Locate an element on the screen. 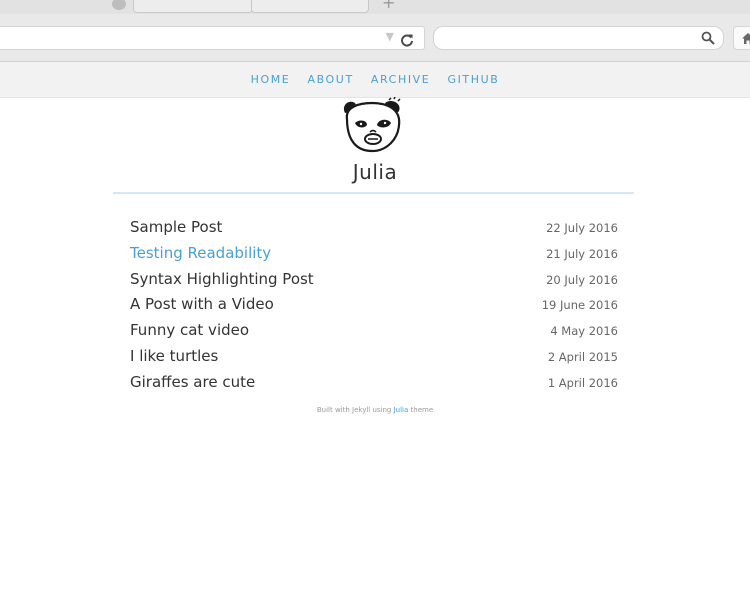 The height and width of the screenshot is (600, 750). nav-github-link: GITHUB is located at coordinates (473, 80).